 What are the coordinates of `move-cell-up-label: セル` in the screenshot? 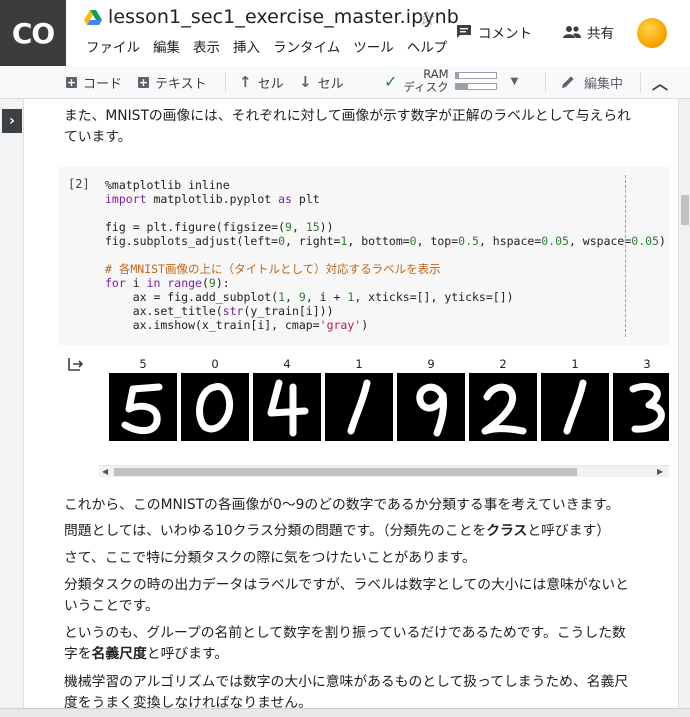 It's located at (270, 84).